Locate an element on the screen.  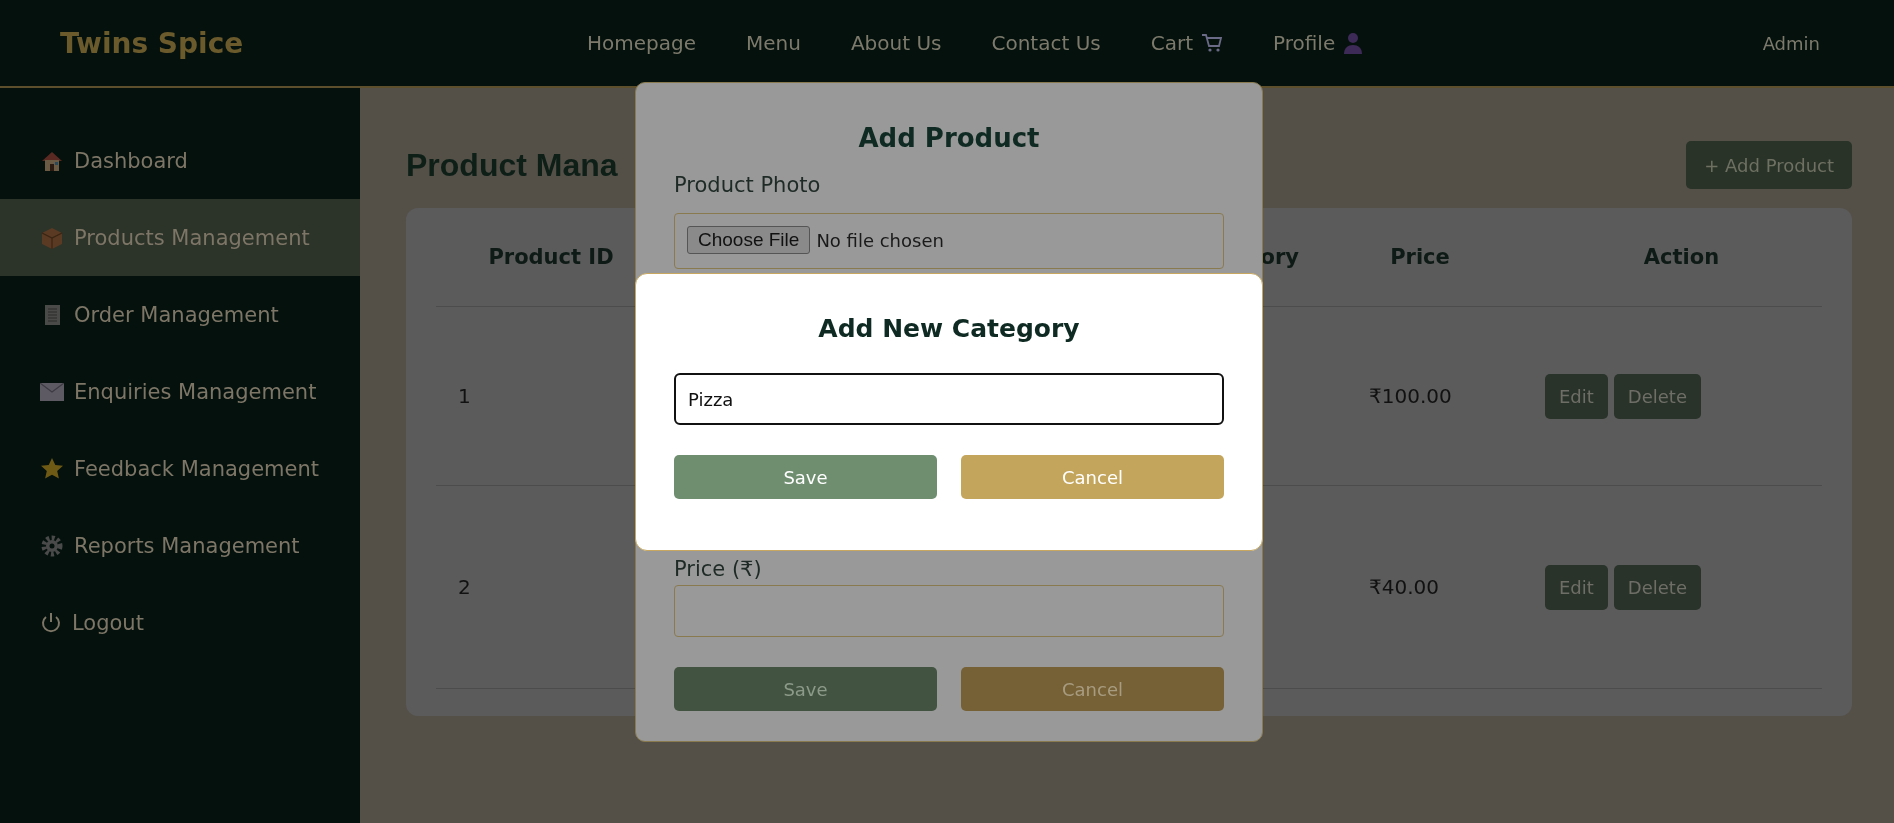
gear-icon is located at coordinates (52, 545).